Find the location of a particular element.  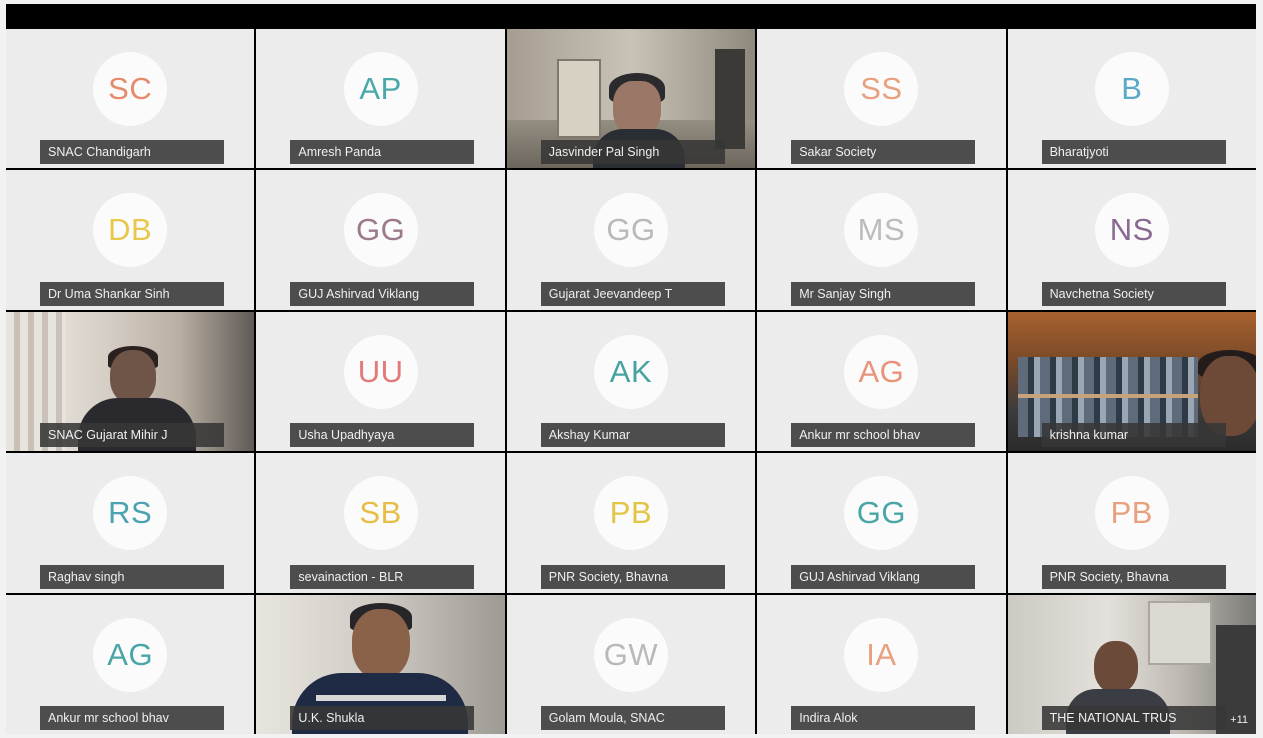

participant-tile: SB sevainaction - BLR is located at coordinates (380, 523).